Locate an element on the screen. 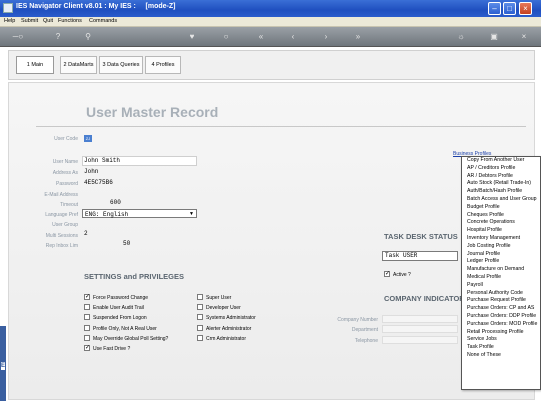 The image size is (541, 406). menu-item-medical: Medical Profile is located at coordinates (501, 278).